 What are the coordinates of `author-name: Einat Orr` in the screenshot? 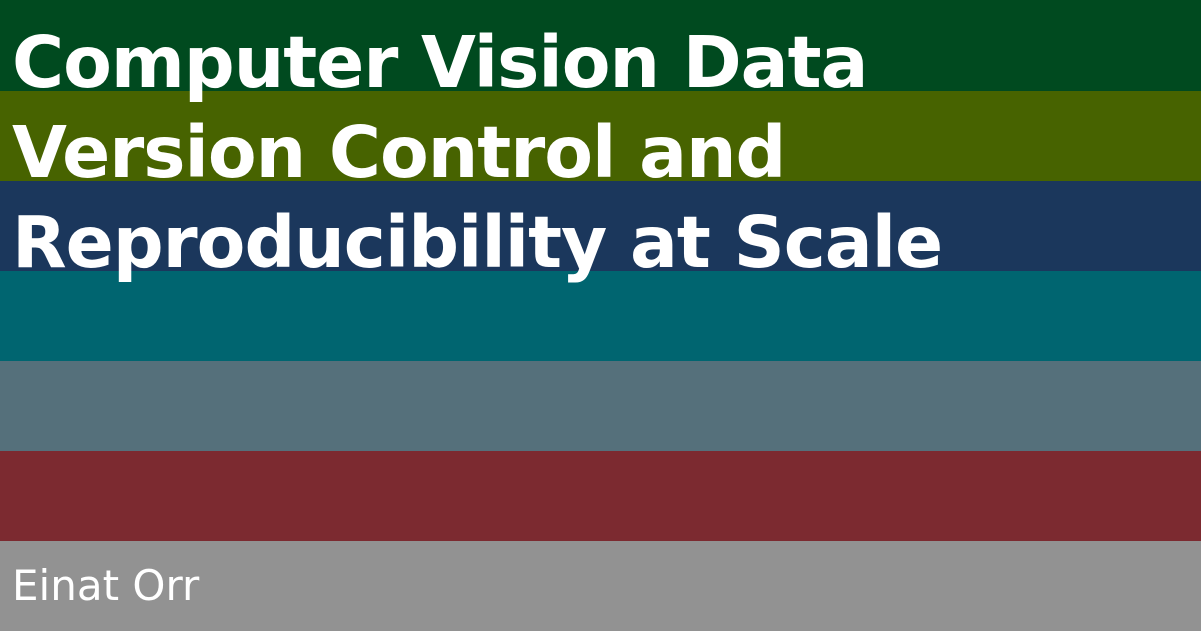 It's located at (106, 585).